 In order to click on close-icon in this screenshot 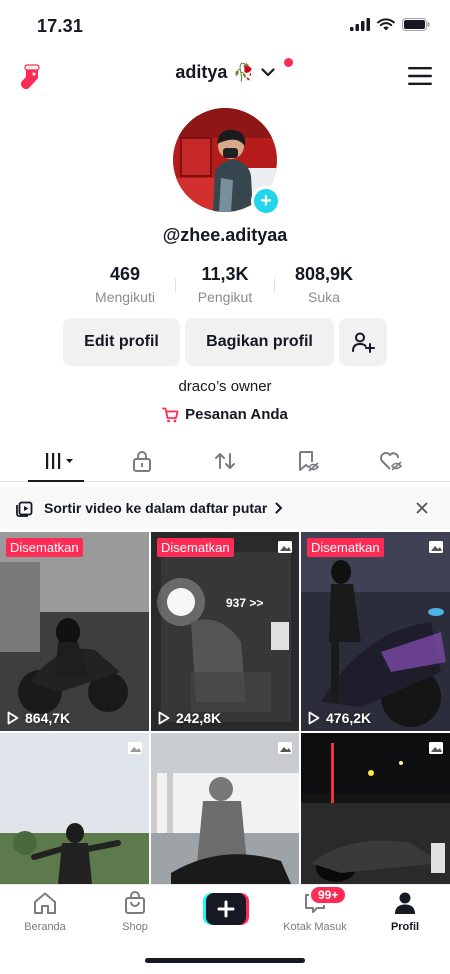, I will do `click(422, 508)`.